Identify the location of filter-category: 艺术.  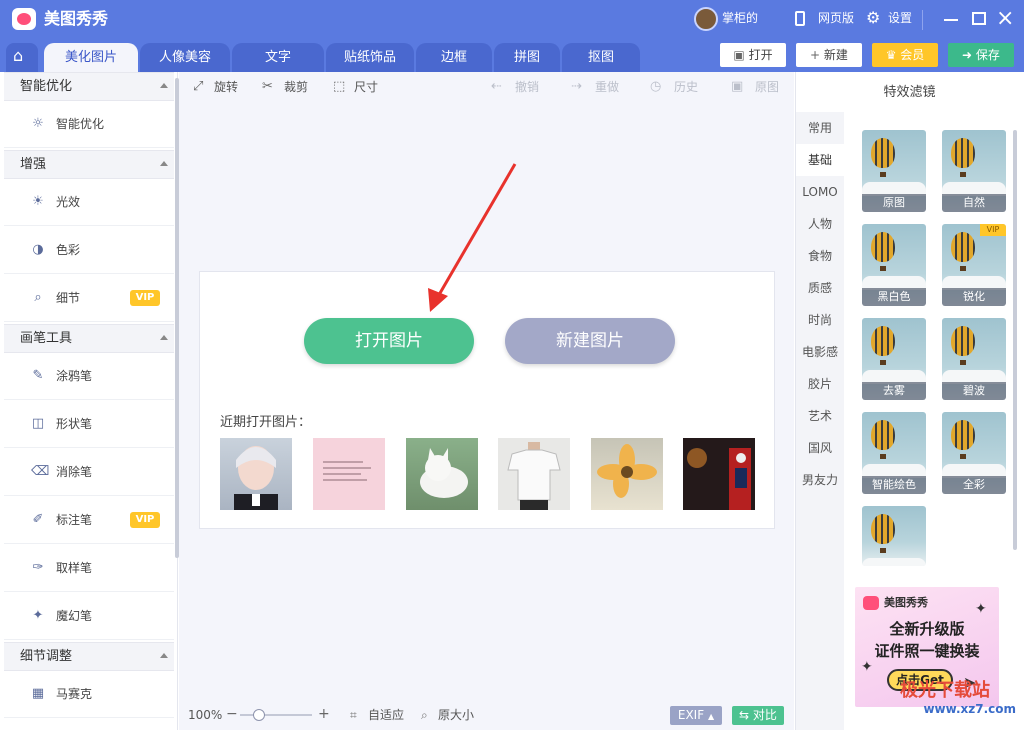
(820, 416).